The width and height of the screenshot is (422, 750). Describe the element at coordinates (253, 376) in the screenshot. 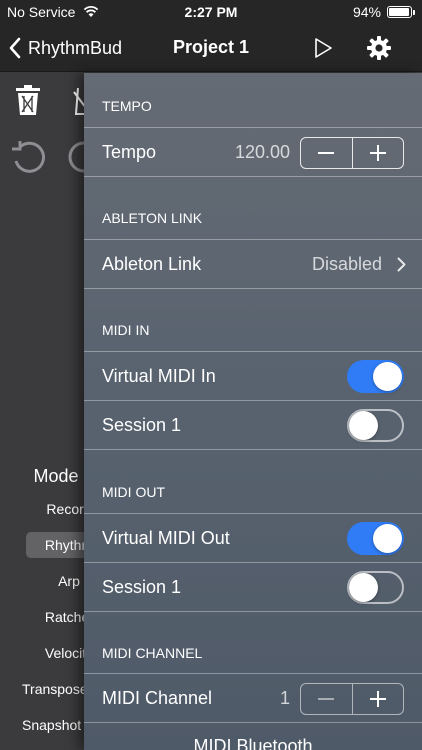

I see `midi-in-virtual-row: Virtual MIDI In` at that location.